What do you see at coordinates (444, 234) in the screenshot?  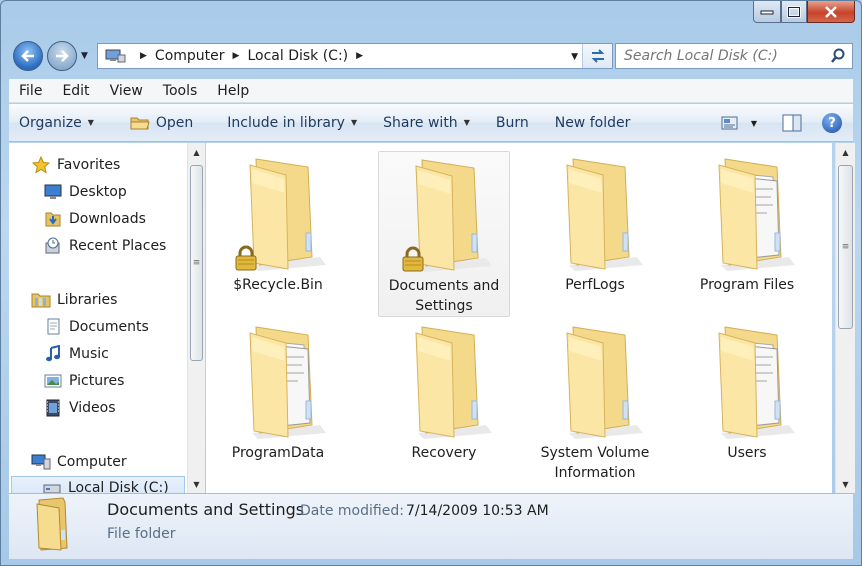 I see `folder-item: Documents and Settings` at bounding box center [444, 234].